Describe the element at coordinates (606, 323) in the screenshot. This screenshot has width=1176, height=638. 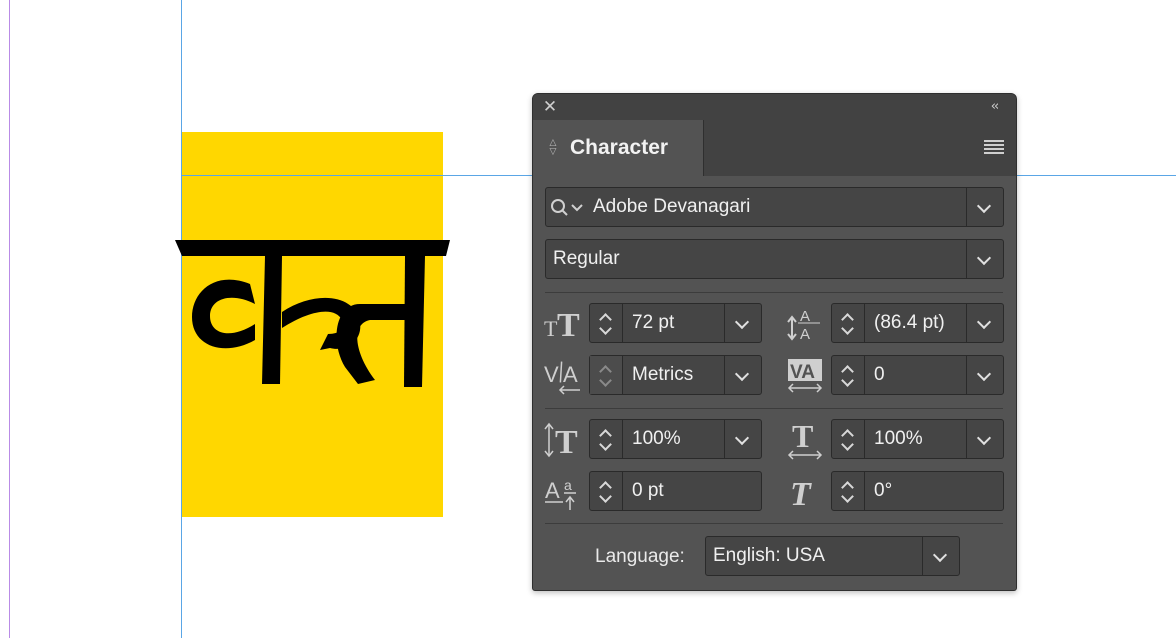
I see `font-size-stepper` at that location.